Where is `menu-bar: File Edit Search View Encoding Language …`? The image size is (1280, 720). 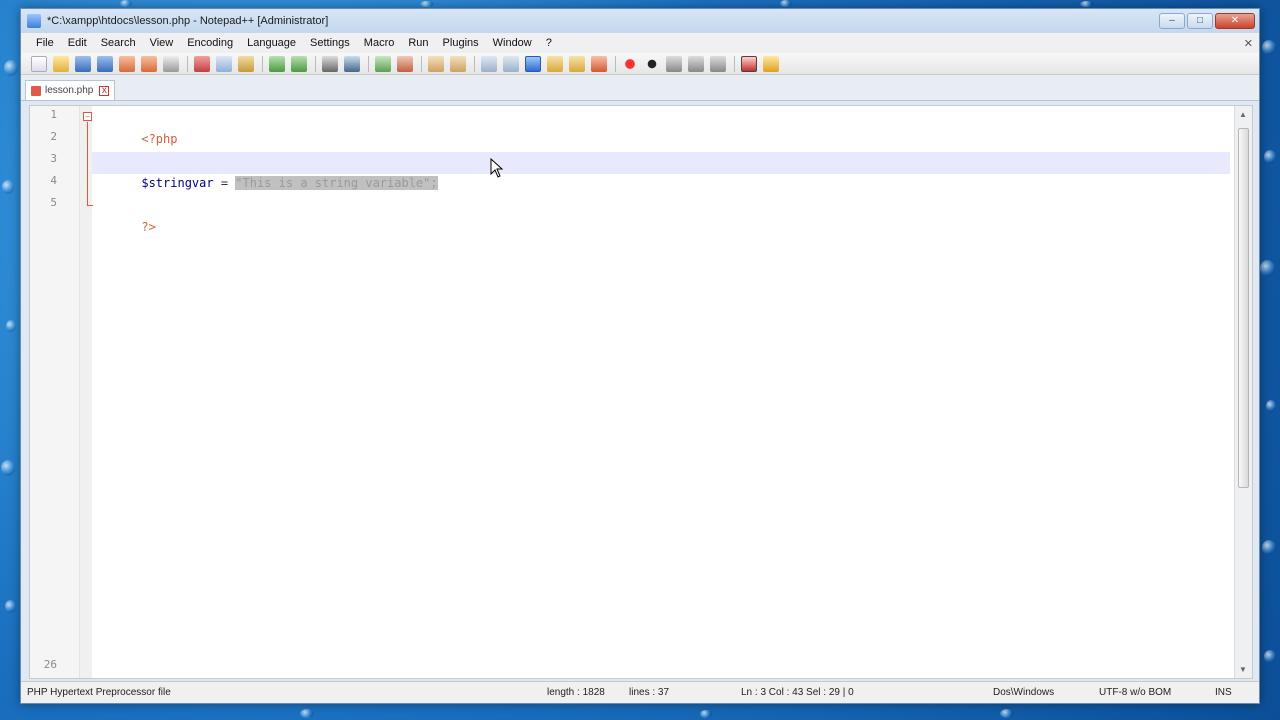
menu-bar: File Edit Search View Encoding Language … is located at coordinates (640, 43).